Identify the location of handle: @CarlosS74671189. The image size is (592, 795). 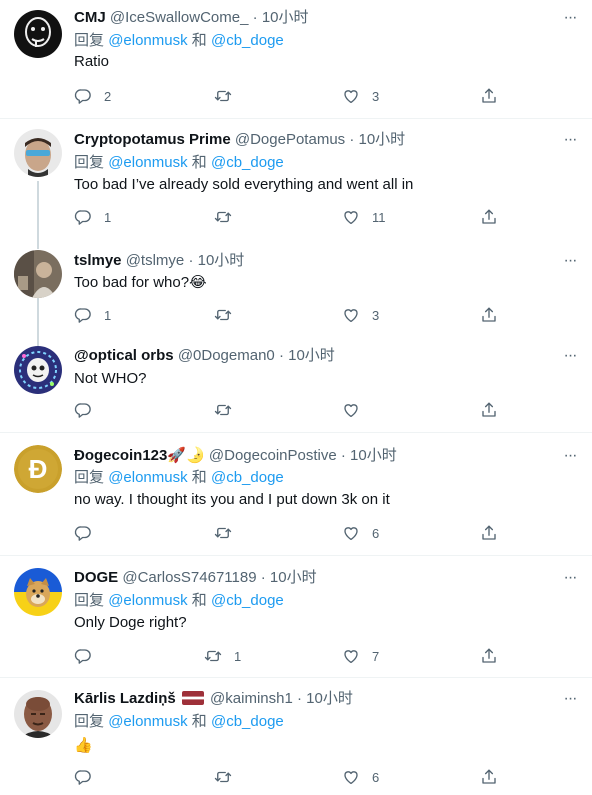
(189, 577).